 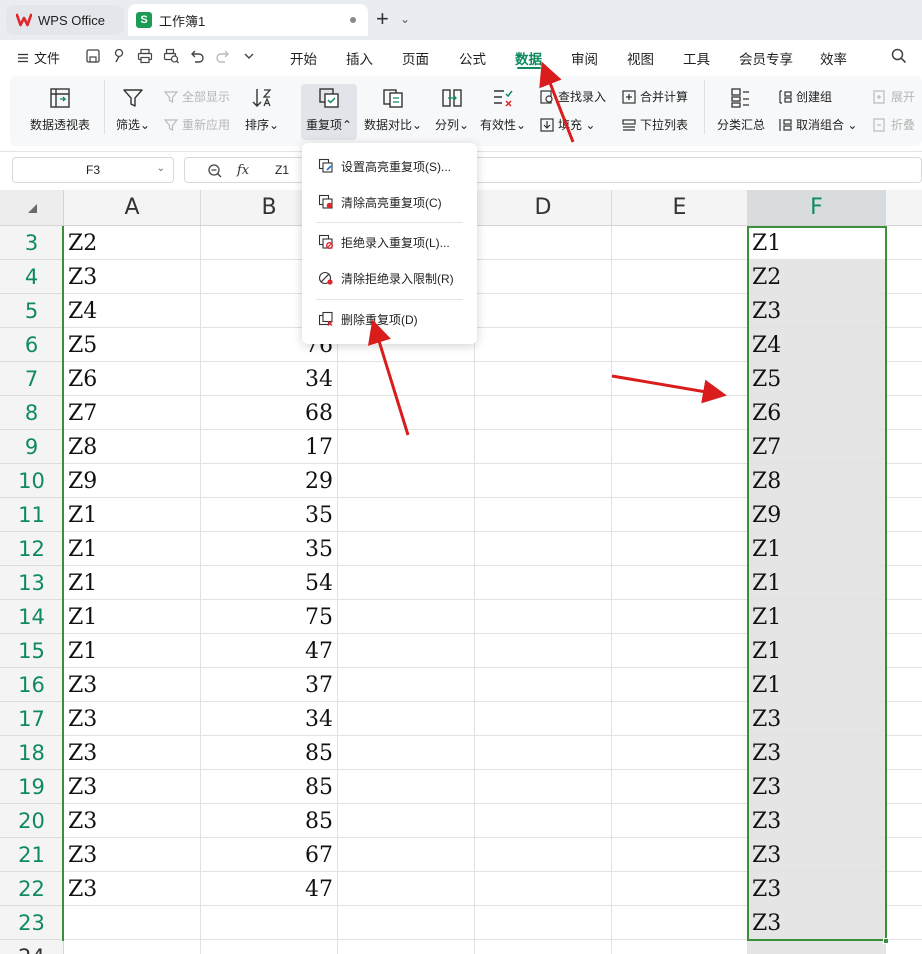 What do you see at coordinates (65, 20) in the screenshot?
I see `tab-wps-office: WPS Office` at bounding box center [65, 20].